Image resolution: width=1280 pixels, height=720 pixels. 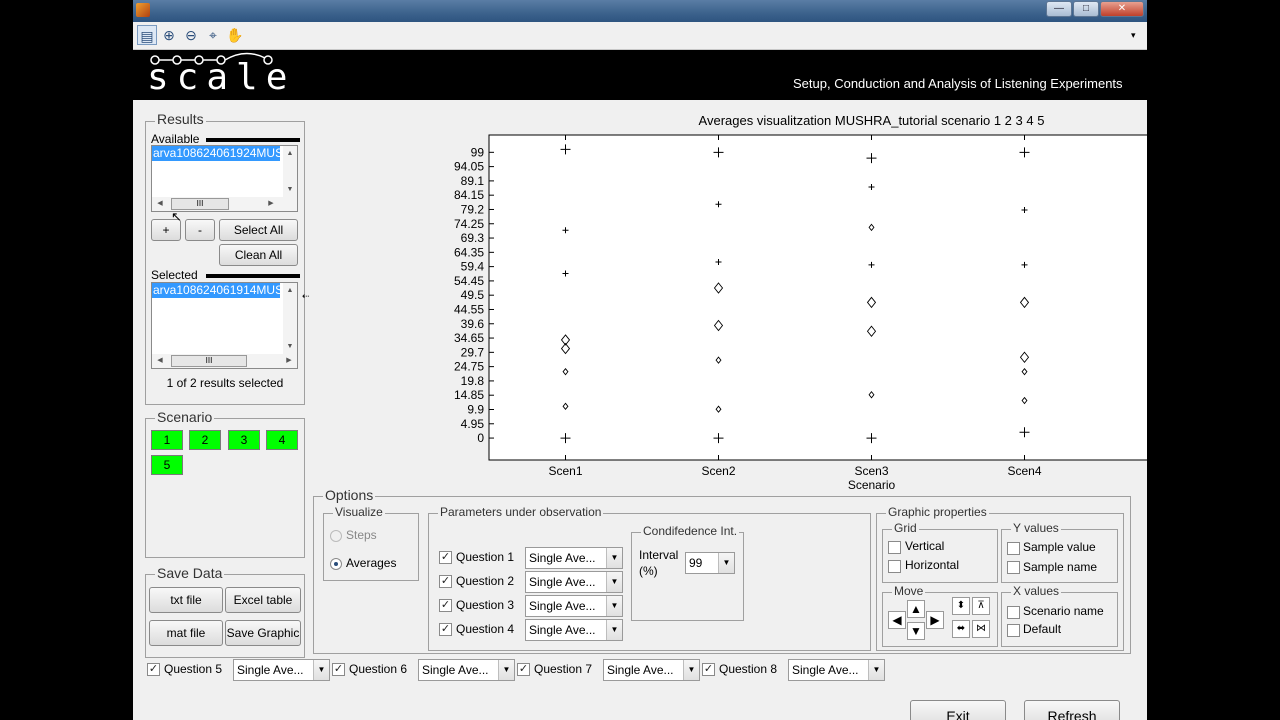 I want to click on graphic-properties-title: Graphic properties, so click(x=937, y=512).